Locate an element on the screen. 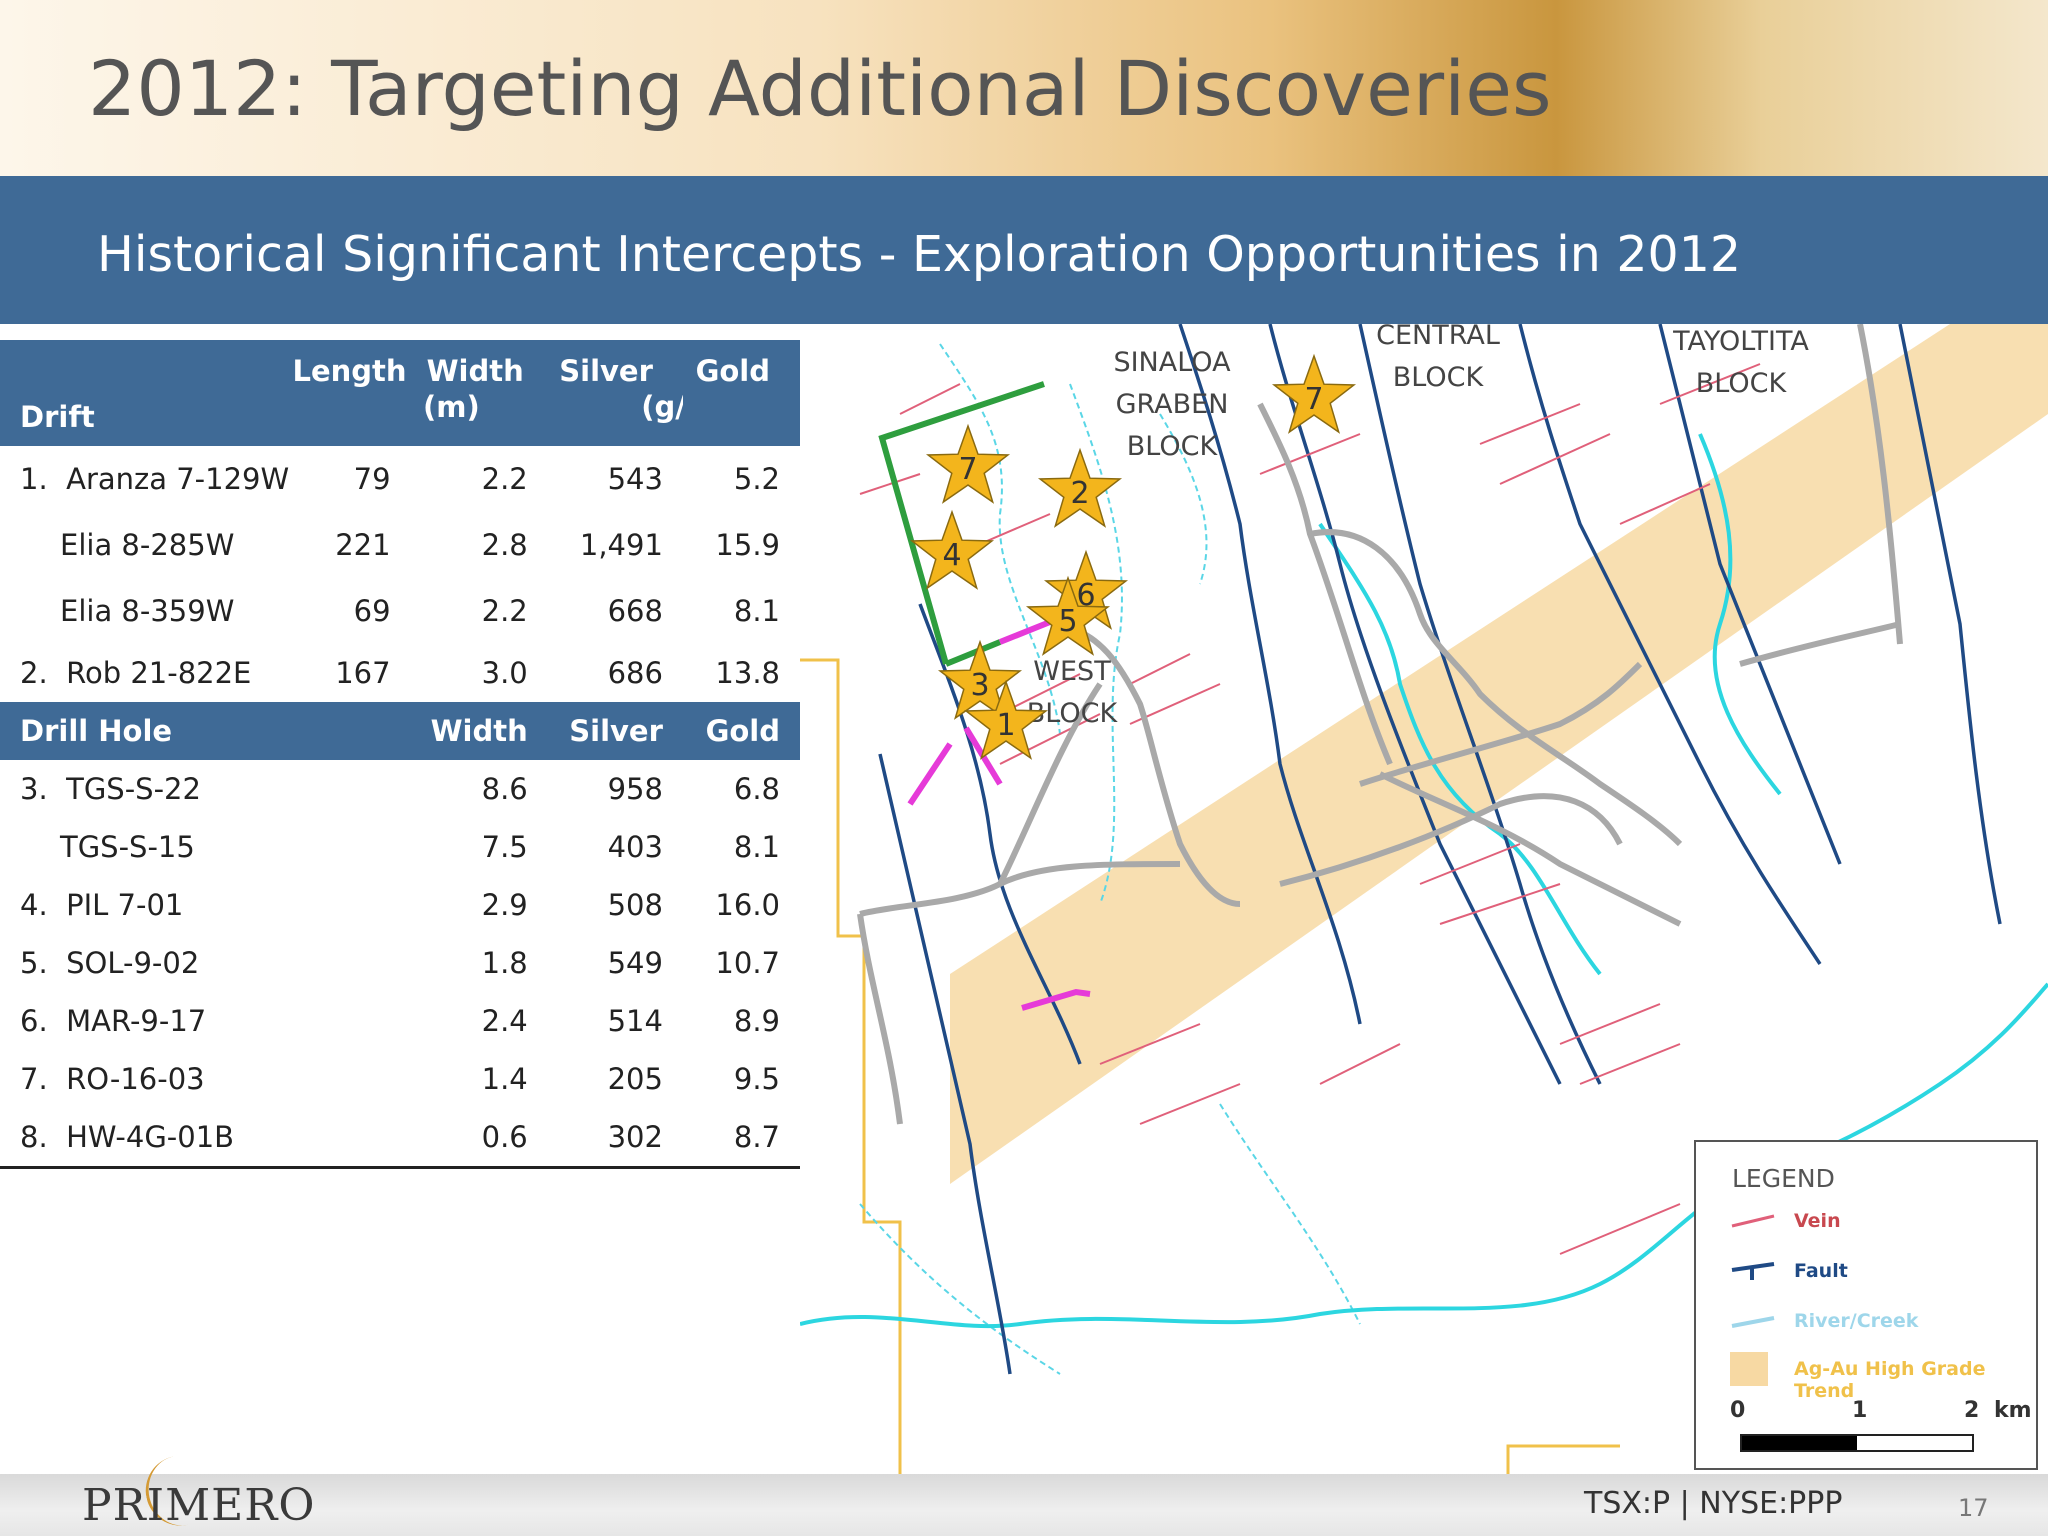 The width and height of the screenshot is (2048, 1536). row-label: Aranza 7-129W is located at coordinates (178, 479).